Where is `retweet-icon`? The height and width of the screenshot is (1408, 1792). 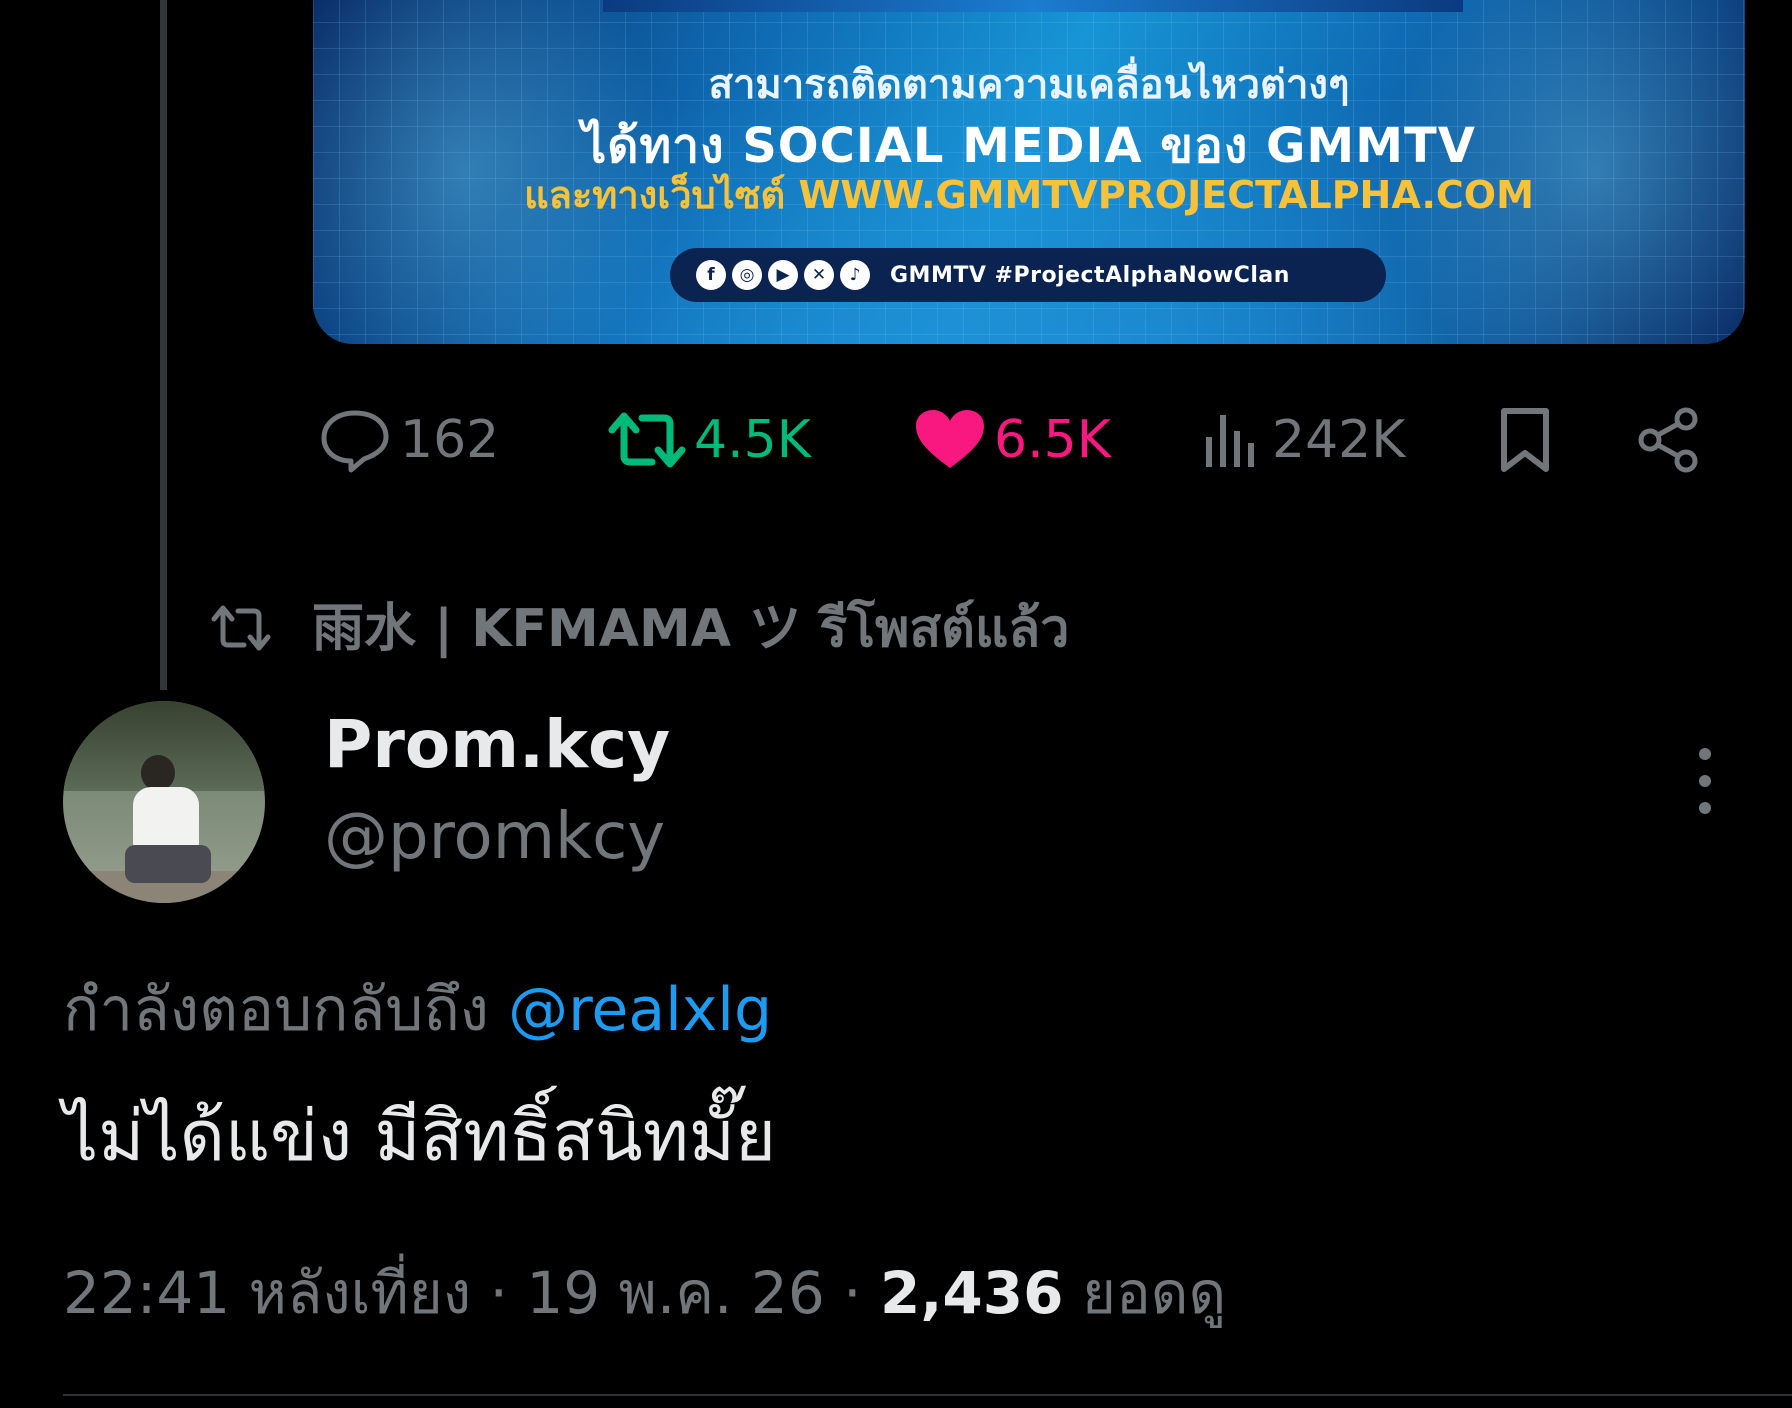 retweet-icon is located at coordinates (647, 440).